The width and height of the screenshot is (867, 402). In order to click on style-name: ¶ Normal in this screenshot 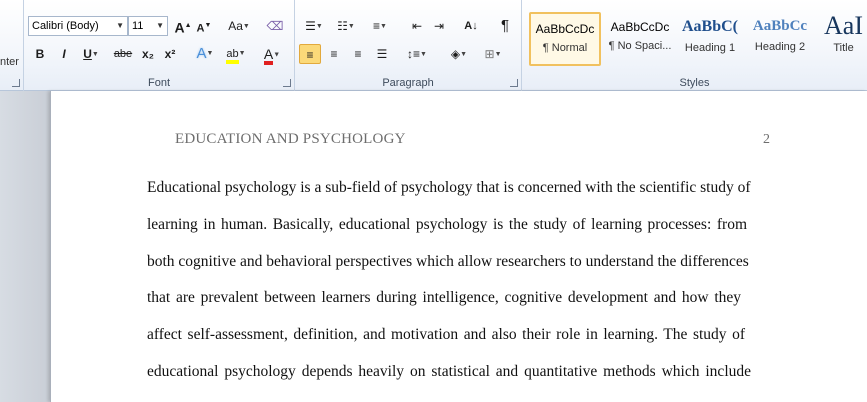, I will do `click(565, 48)`.